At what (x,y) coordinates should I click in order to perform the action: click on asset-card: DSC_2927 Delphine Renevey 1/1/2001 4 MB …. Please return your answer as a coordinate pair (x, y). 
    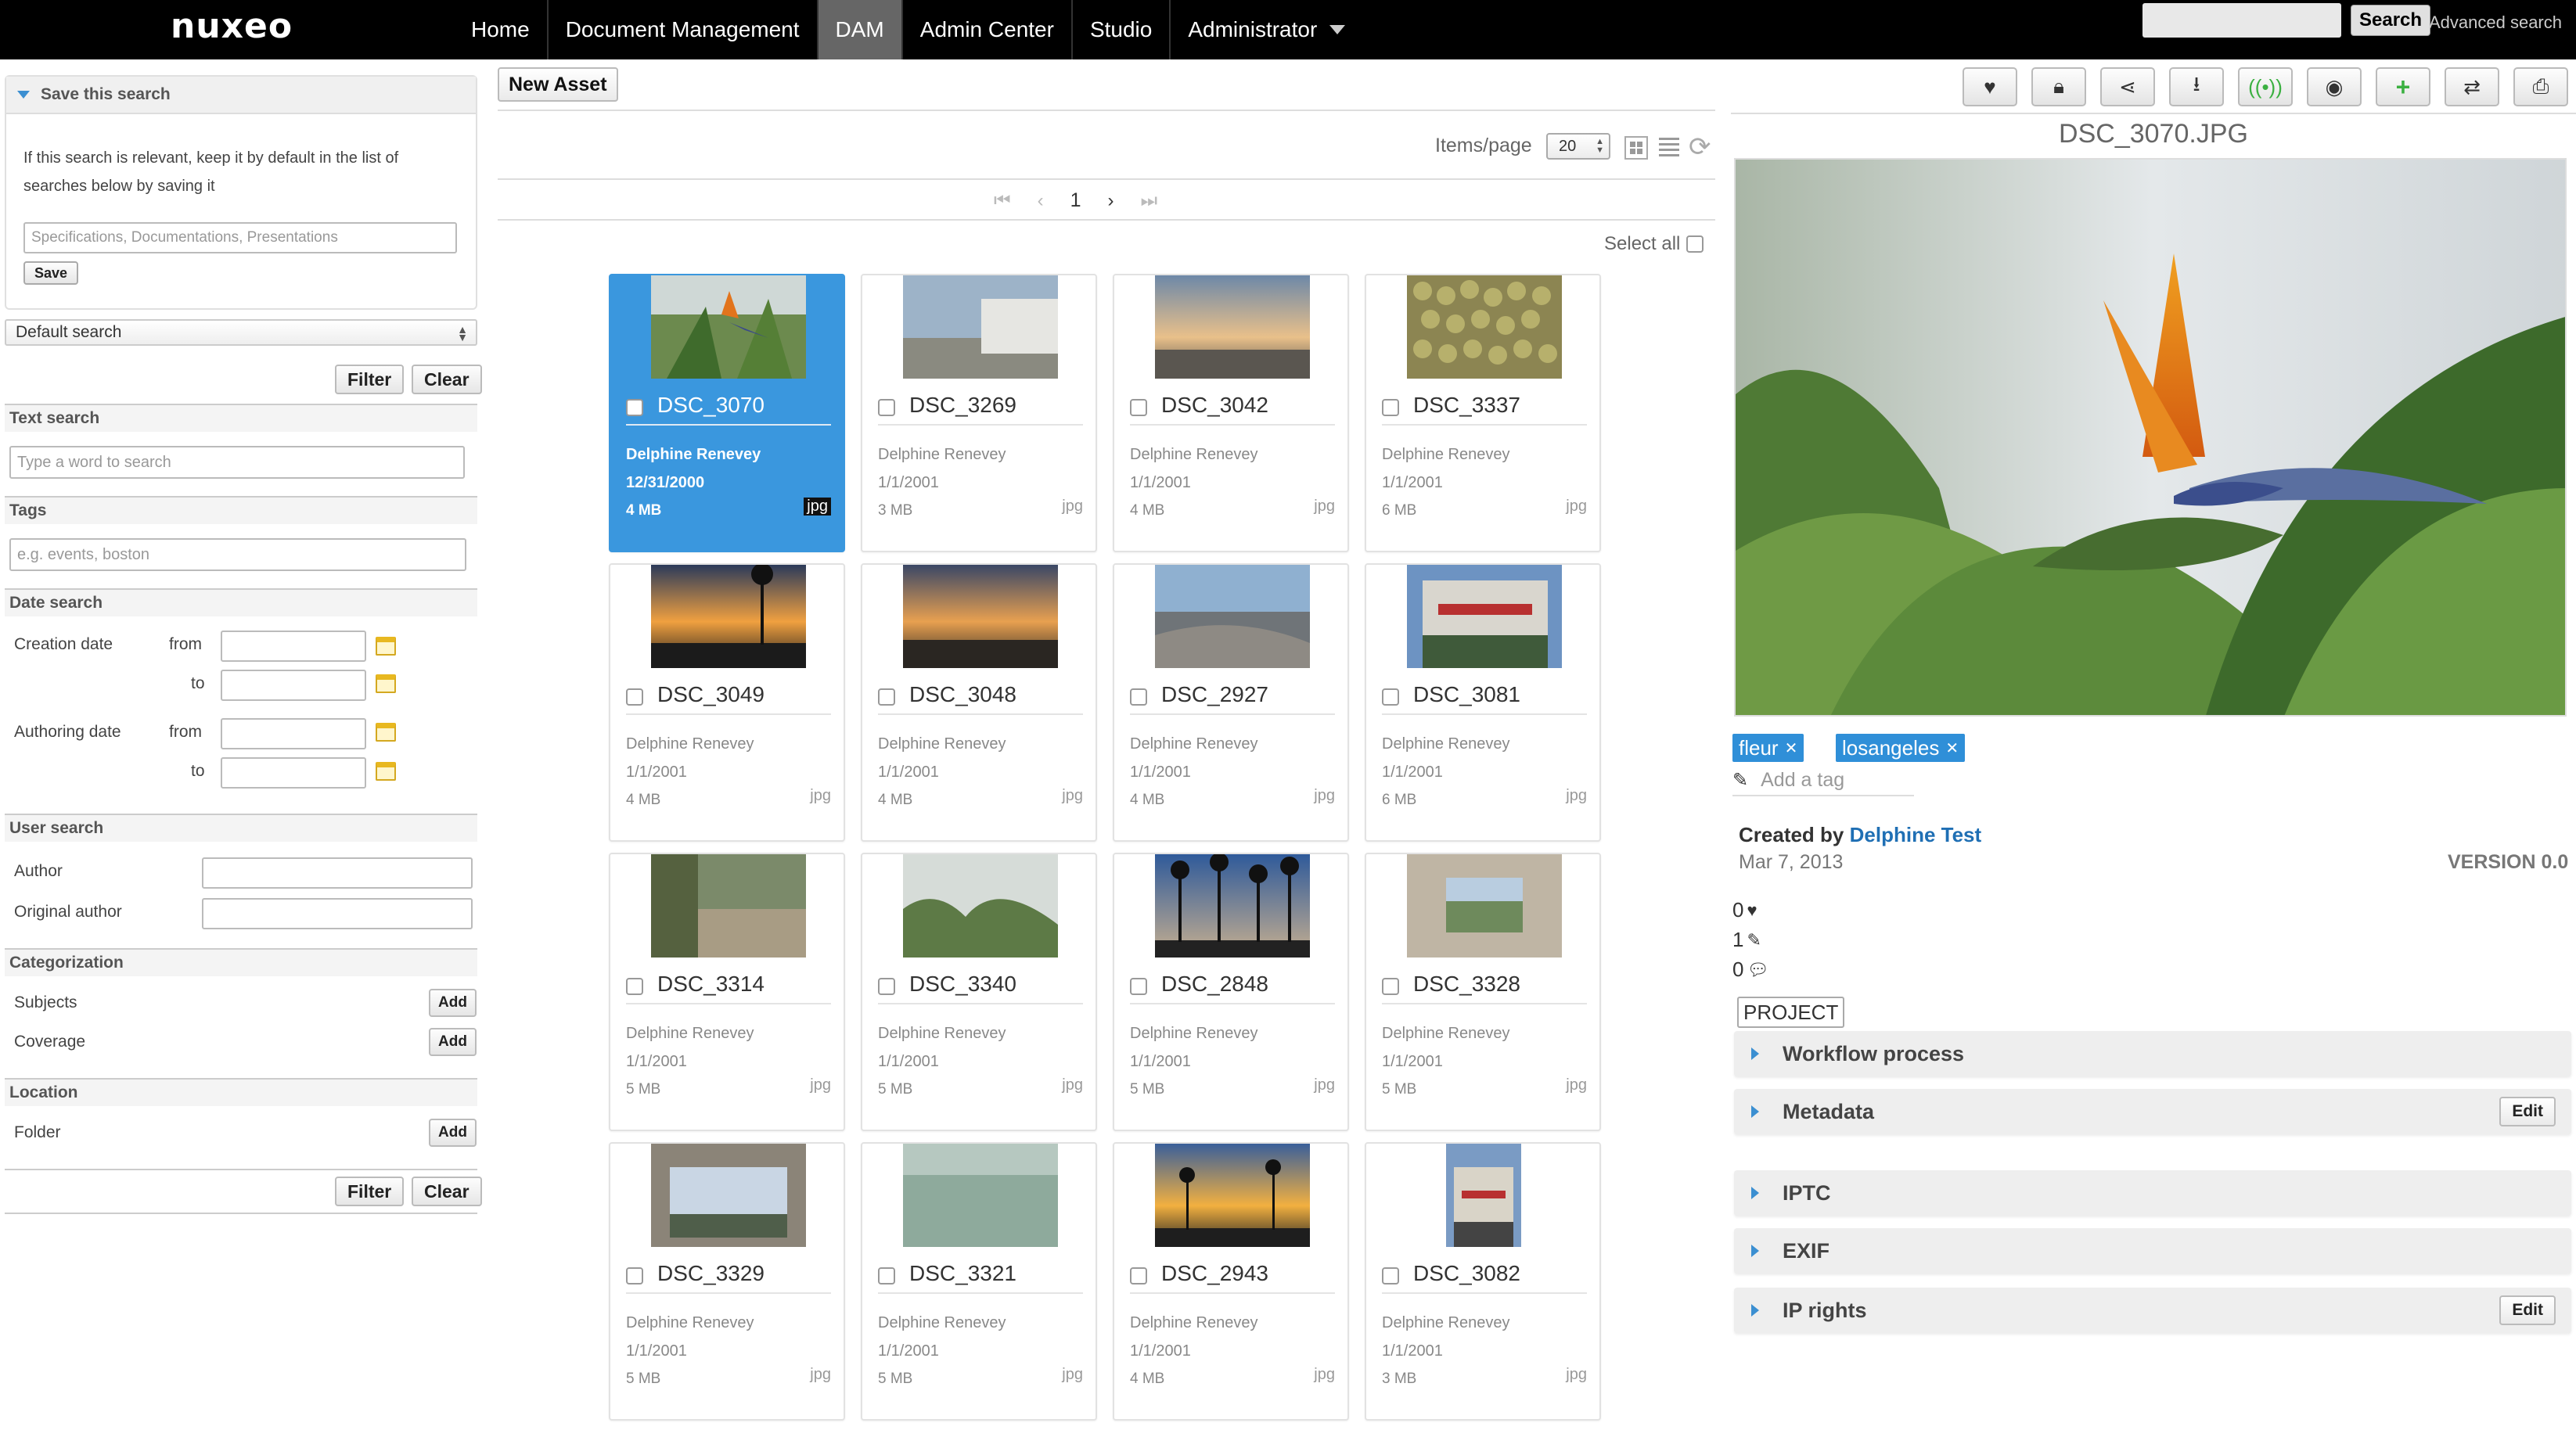
    Looking at the image, I should click on (1231, 702).